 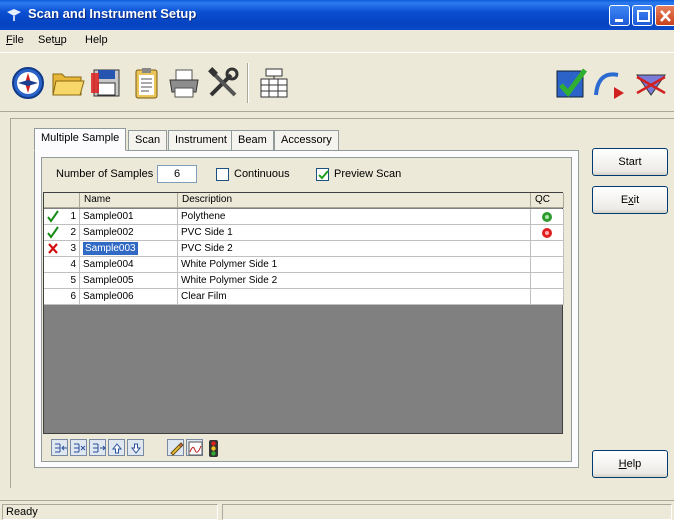 I want to click on table-config-icon, so click(x=274, y=83).